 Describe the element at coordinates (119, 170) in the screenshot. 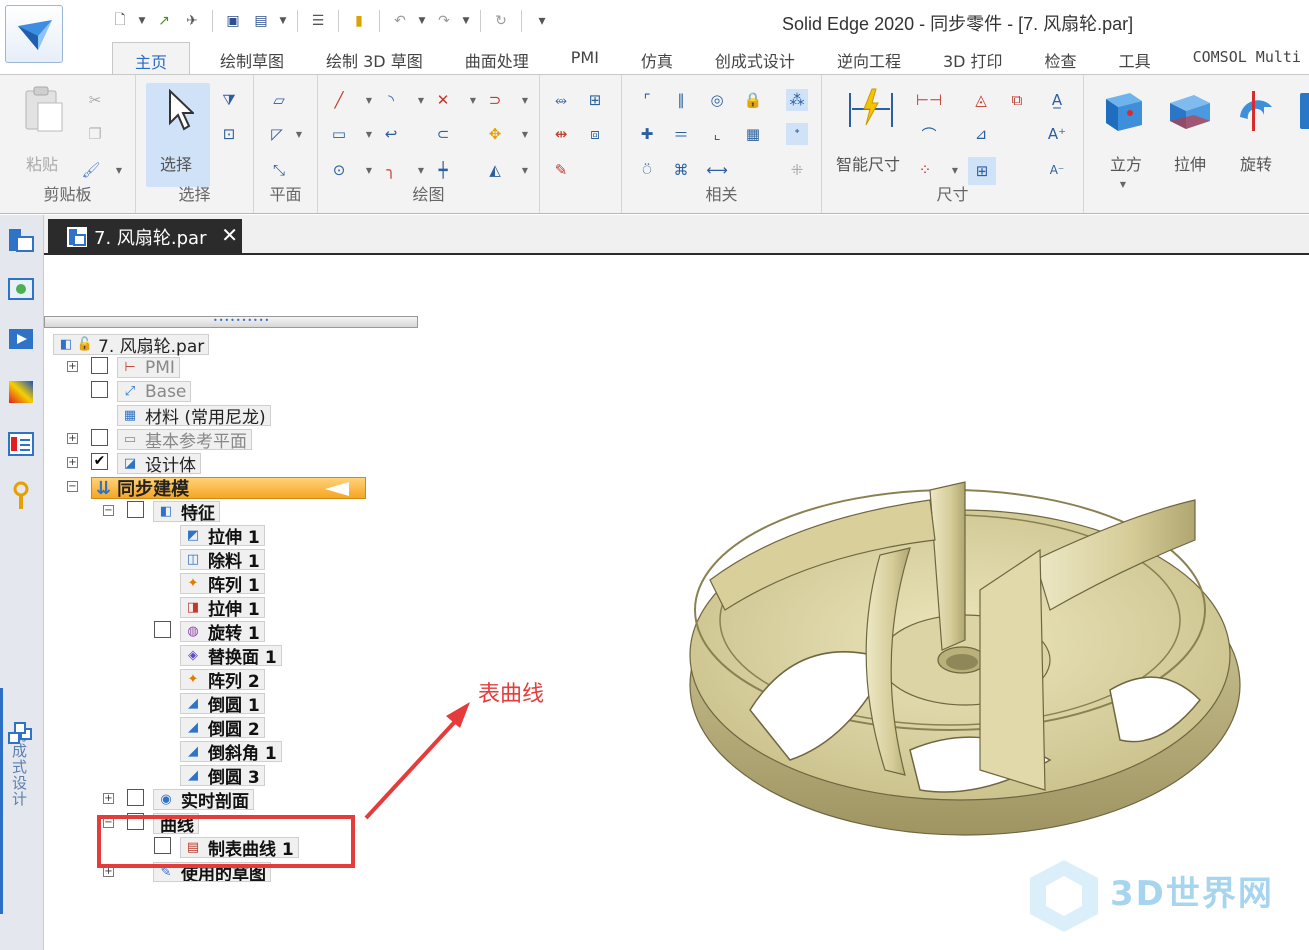

I see `format-painter-dropdown: ▼` at that location.